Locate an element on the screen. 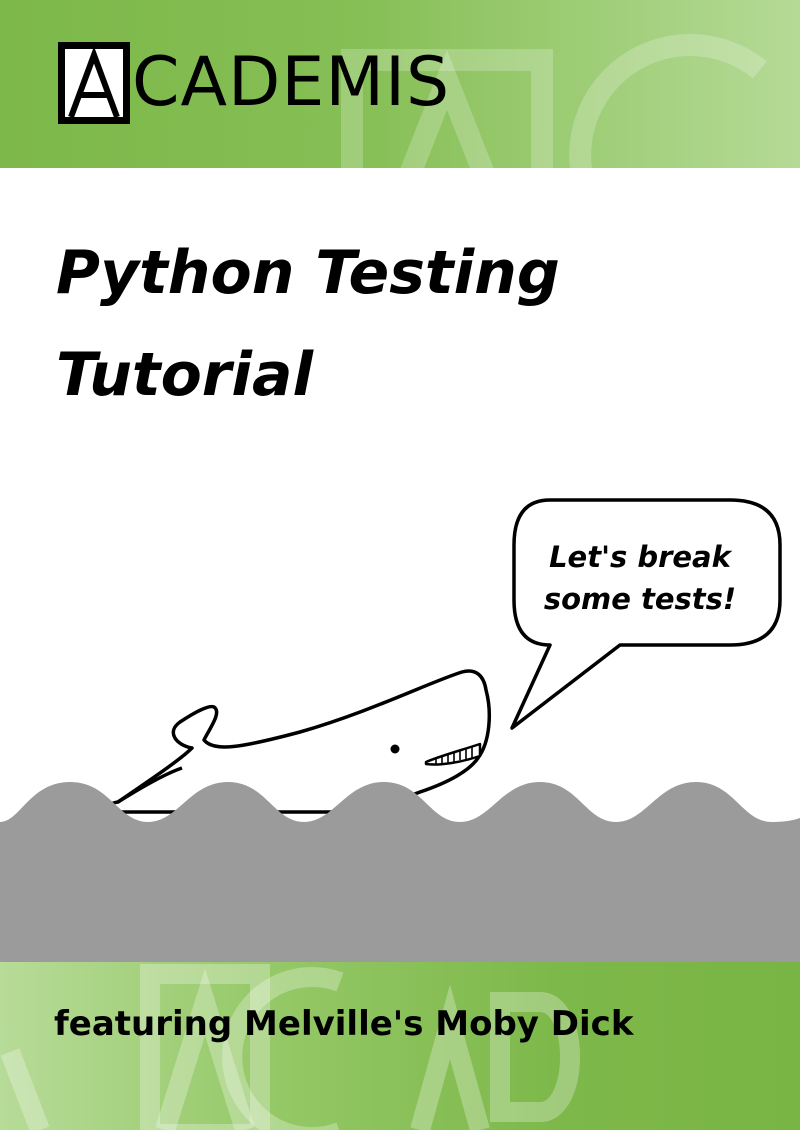 The width and height of the screenshot is (800, 1130). footer-band is located at coordinates (400, 1046).